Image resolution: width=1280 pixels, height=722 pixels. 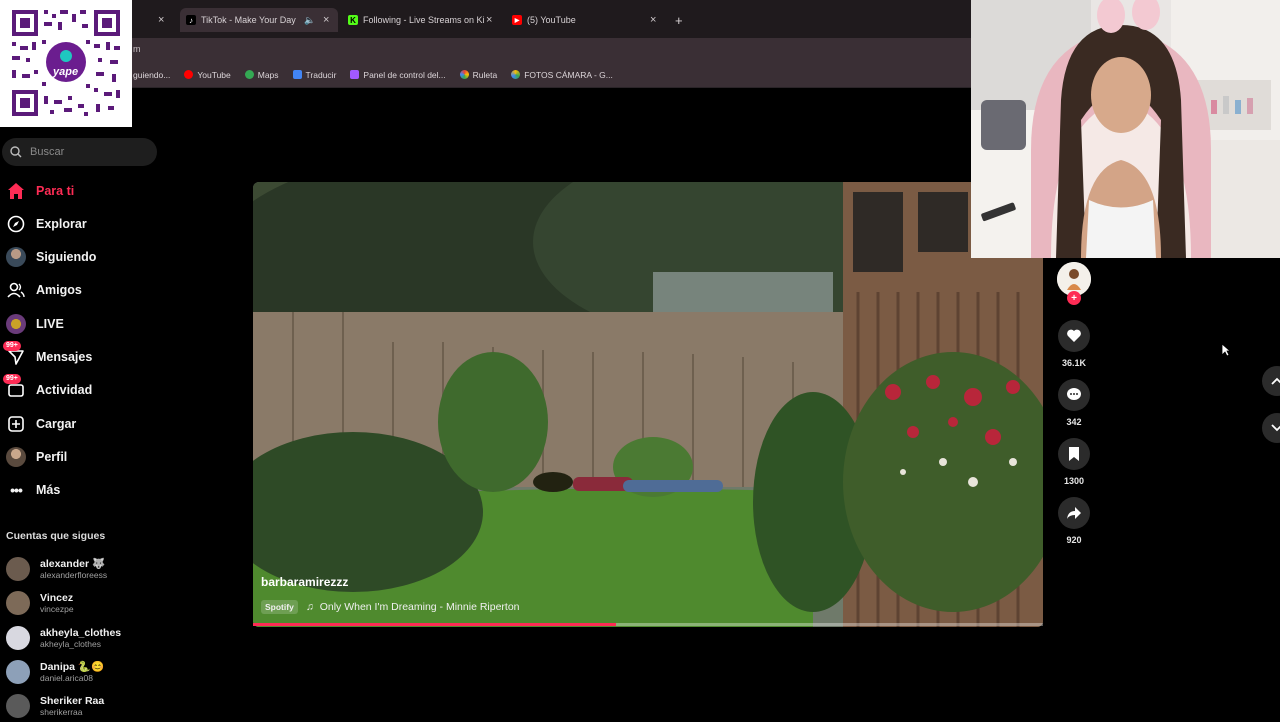 What do you see at coordinates (1074, 422) in the screenshot?
I see `comment-count: 342` at bounding box center [1074, 422].